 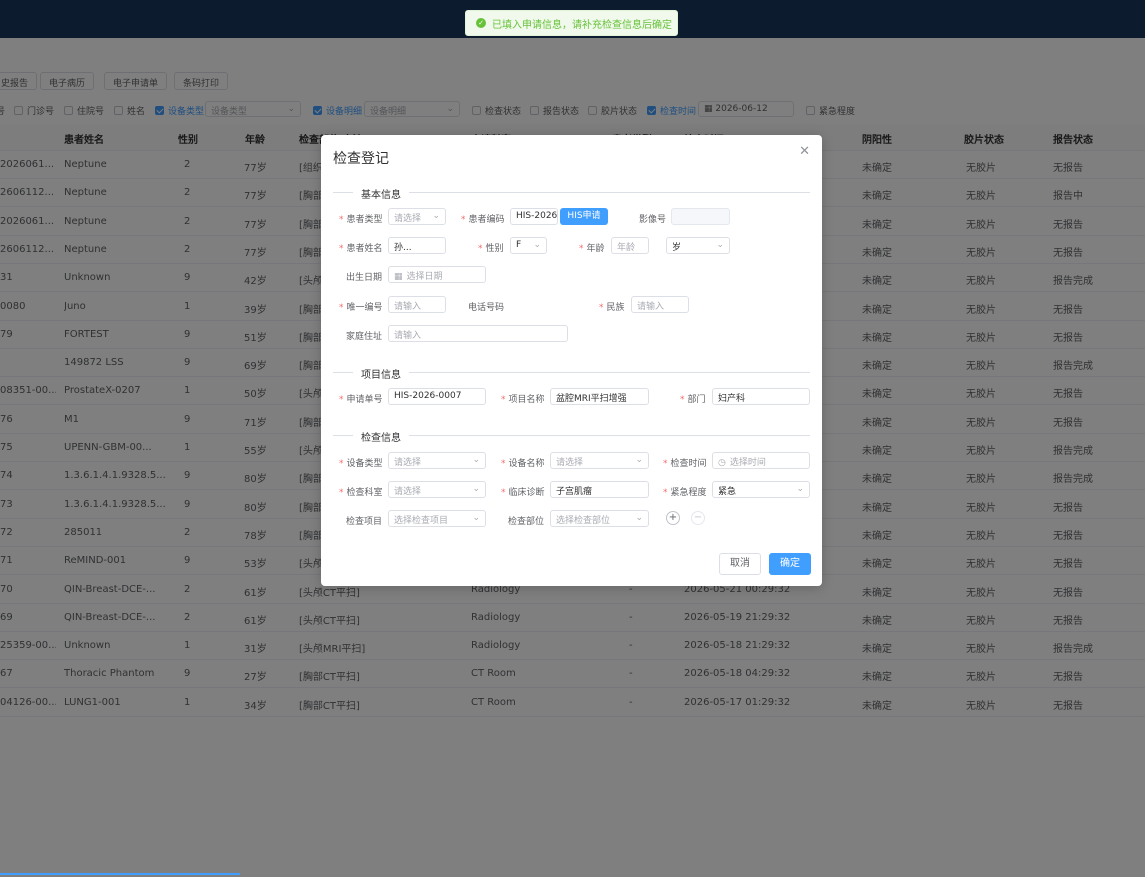 I want to click on exam-room-select: 请选择 ⌄, so click(x=437, y=489).